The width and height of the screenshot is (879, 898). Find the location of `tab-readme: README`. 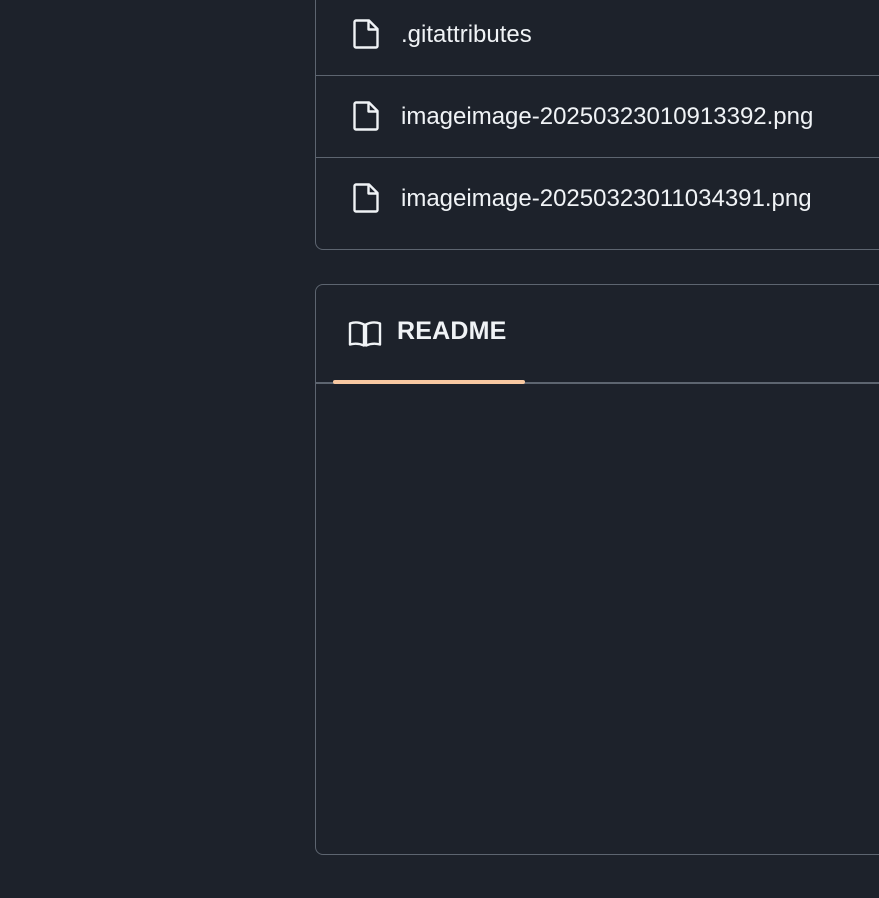

tab-readme: README is located at coordinates (429, 334).